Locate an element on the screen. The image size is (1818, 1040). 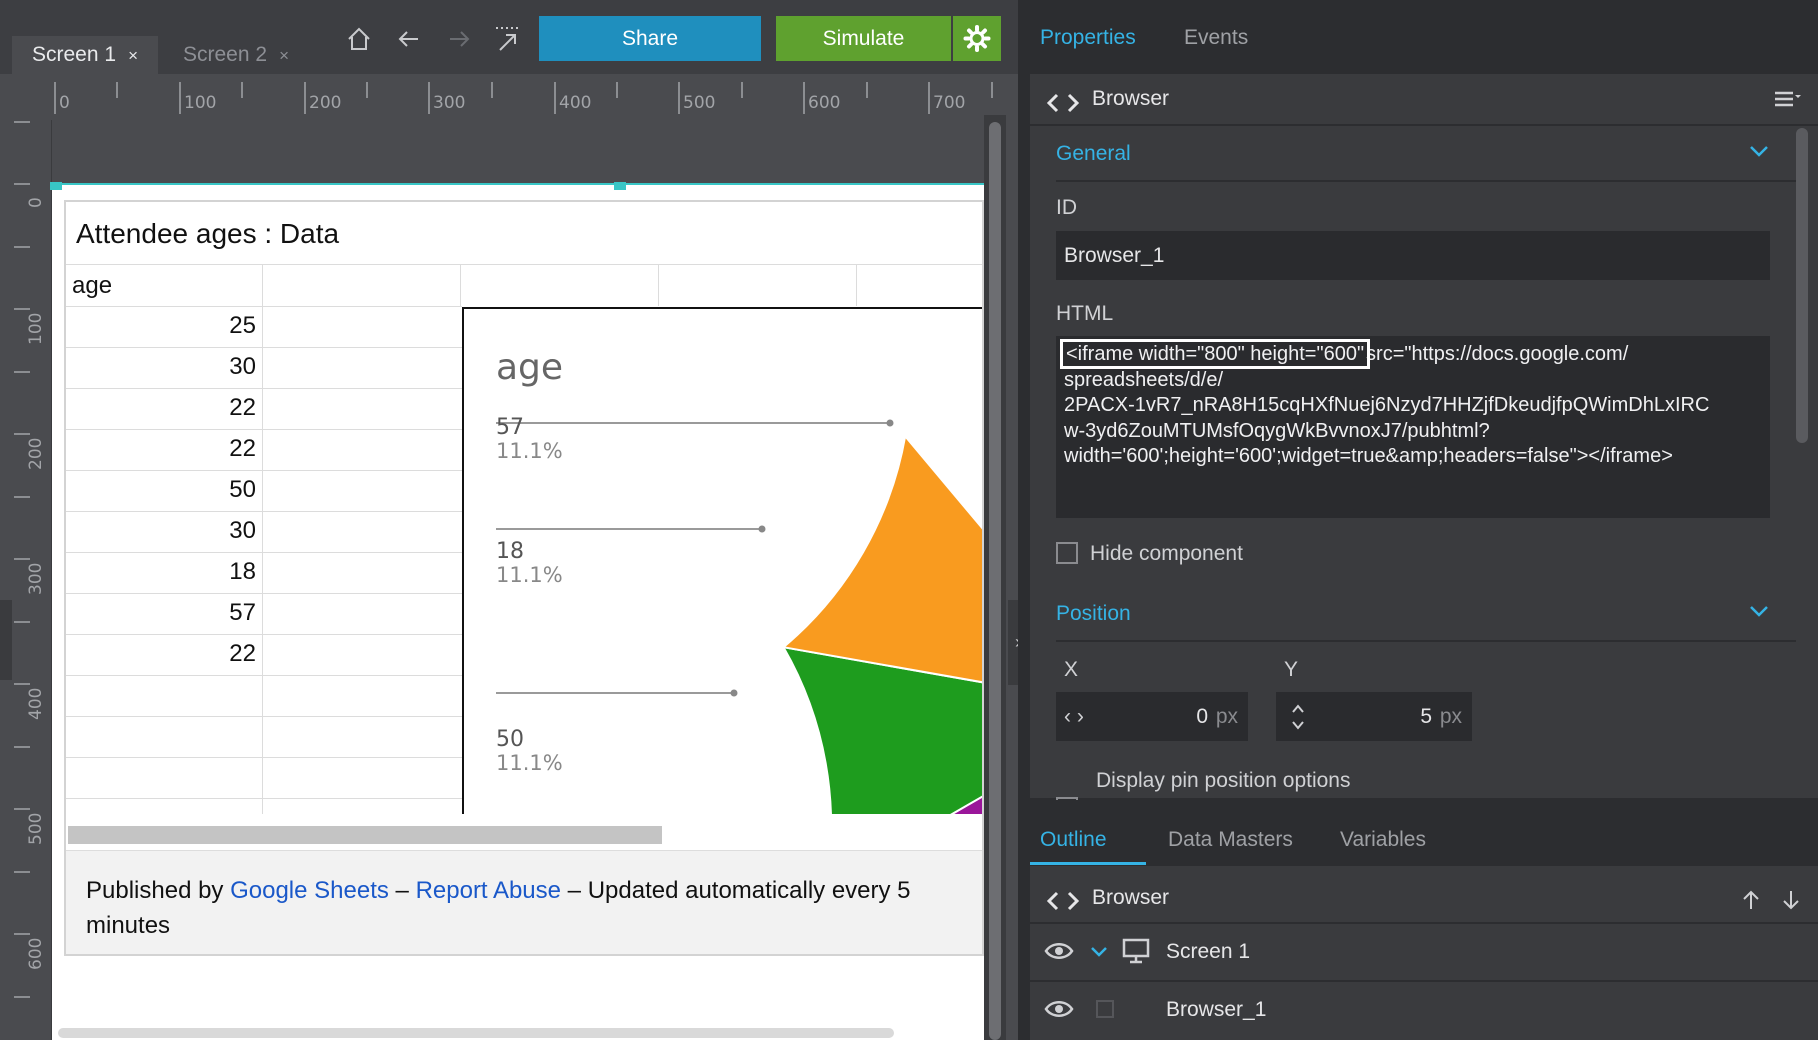
hide-component-checkbox is located at coordinates (1067, 553).